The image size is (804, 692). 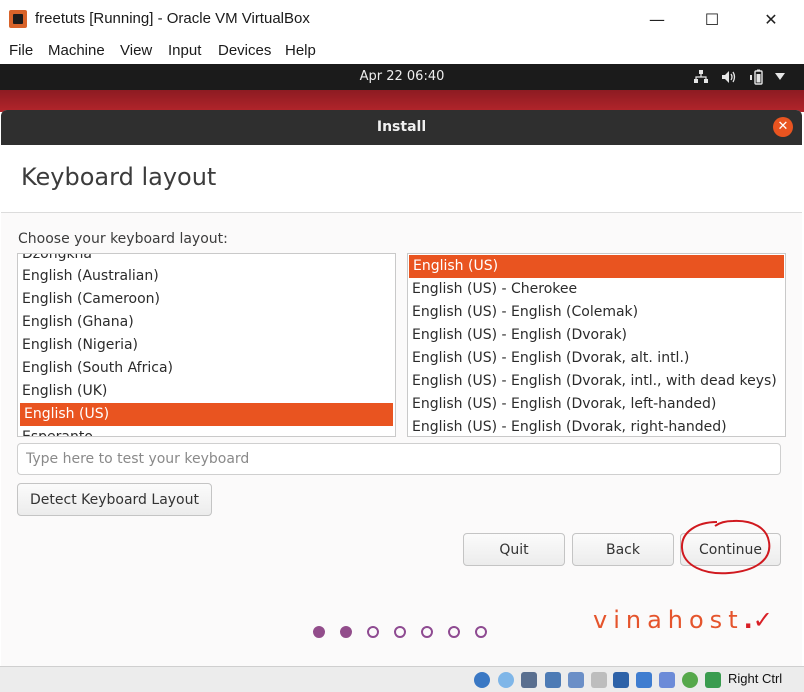 What do you see at coordinates (506, 680) in the screenshot?
I see `optical-drive-icon` at bounding box center [506, 680].